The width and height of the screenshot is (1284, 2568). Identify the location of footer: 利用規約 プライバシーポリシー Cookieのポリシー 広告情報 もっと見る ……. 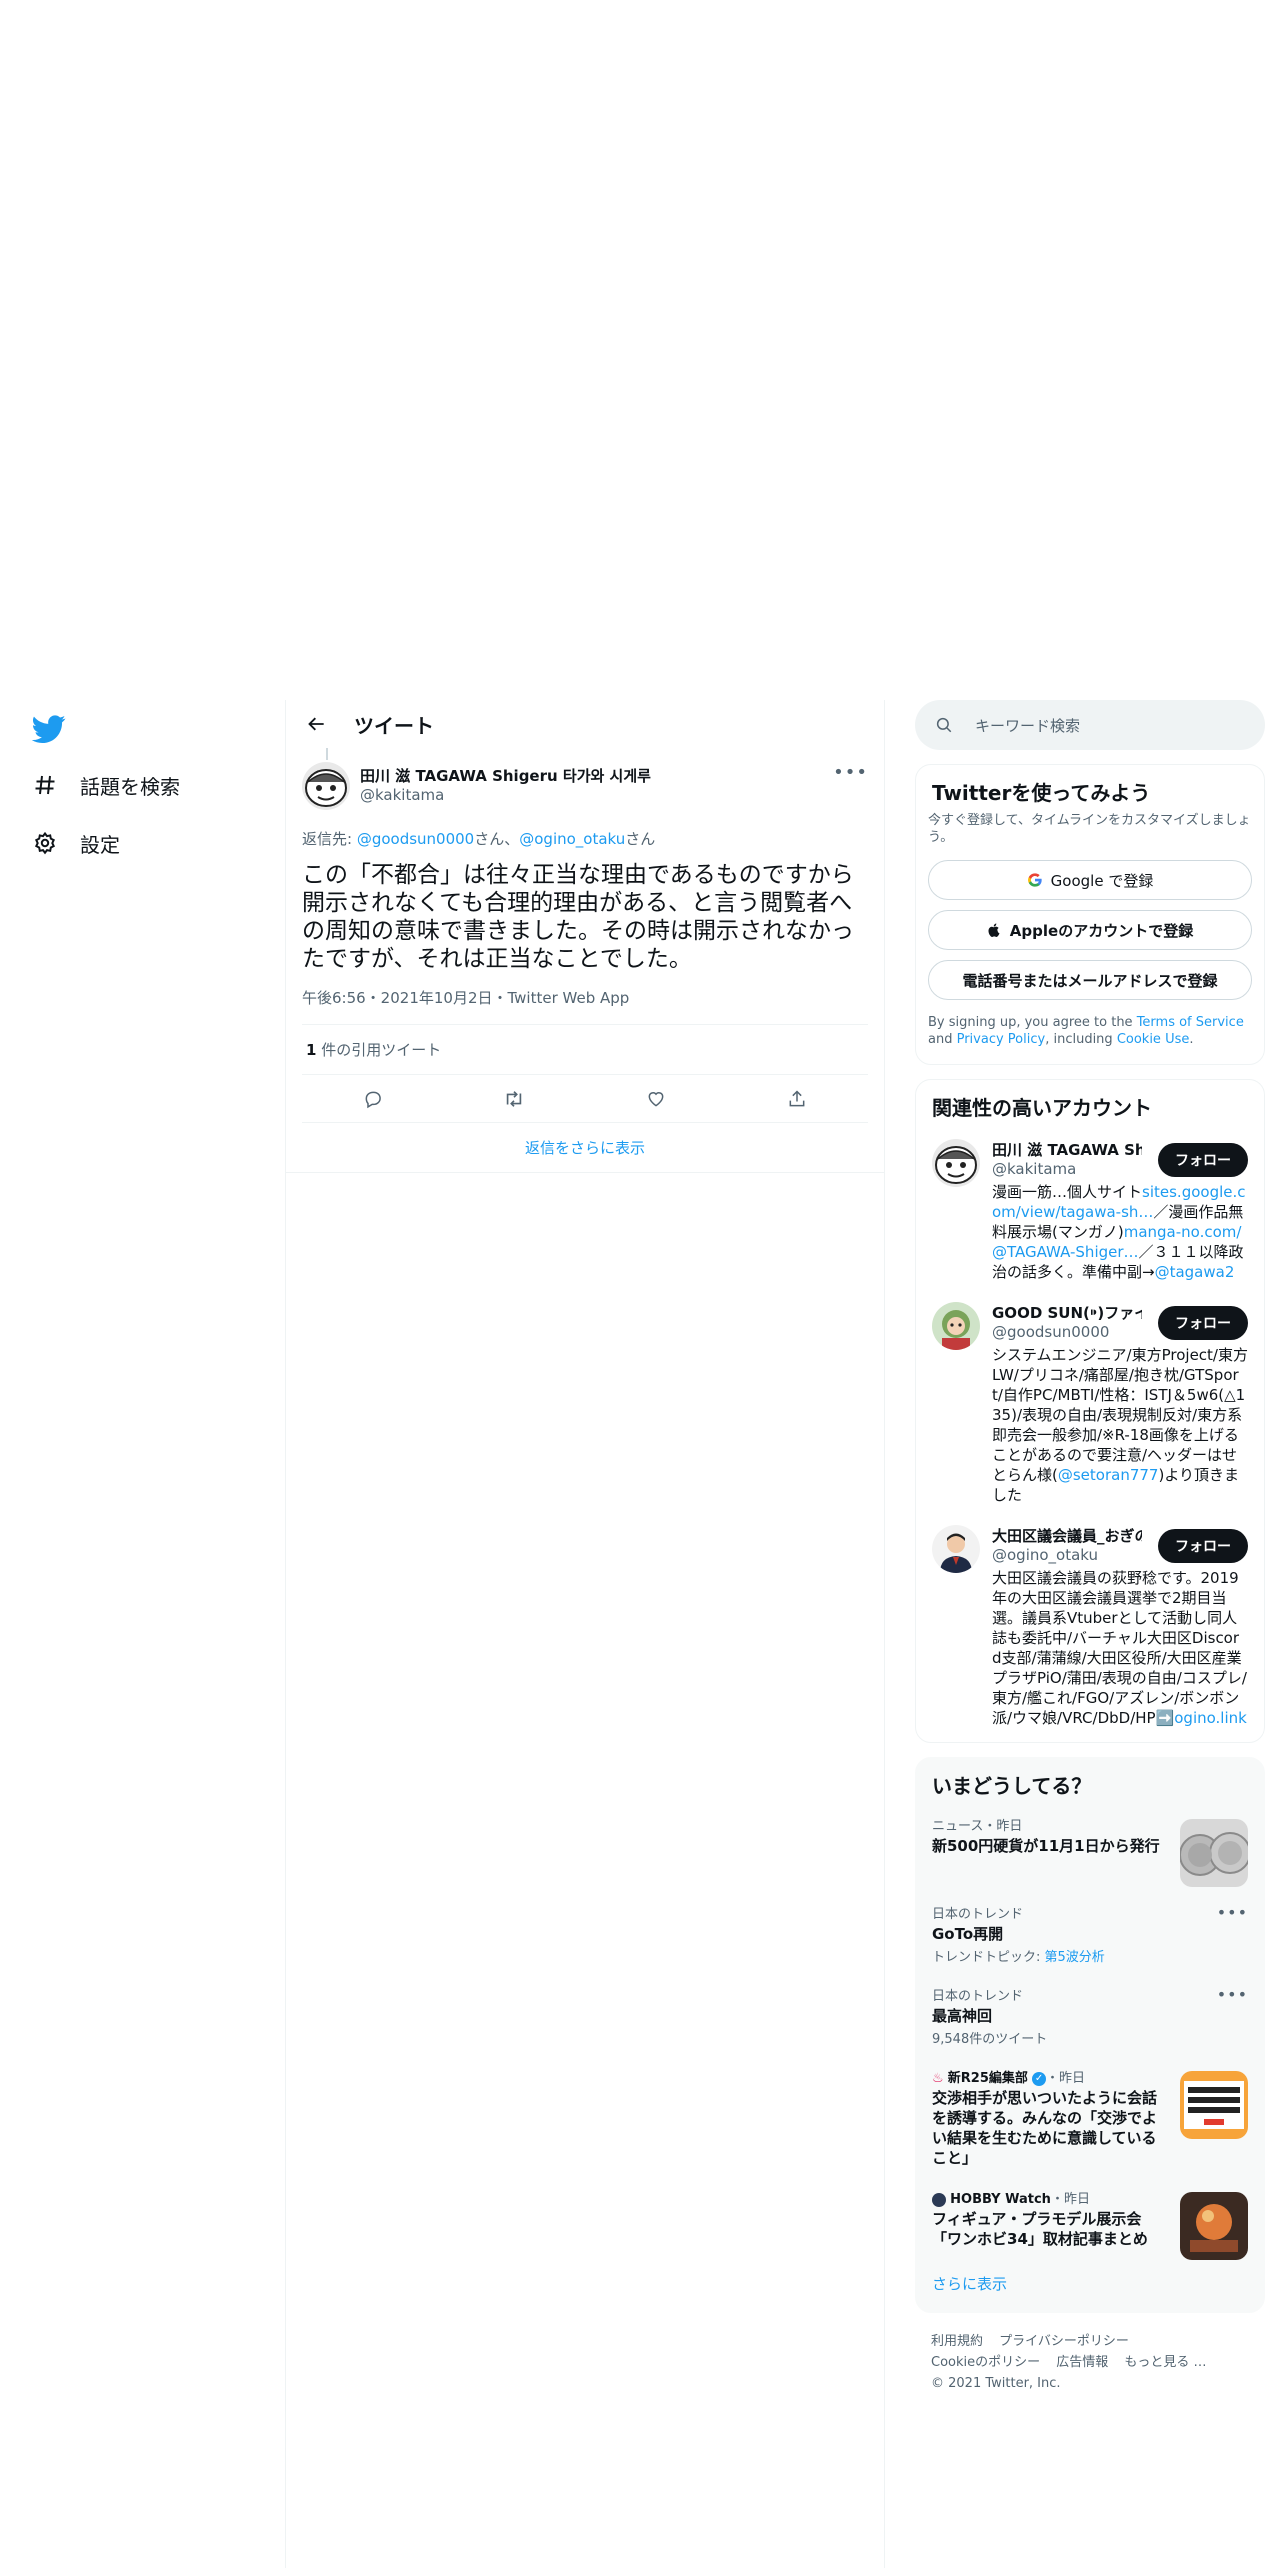
(1090, 2362).